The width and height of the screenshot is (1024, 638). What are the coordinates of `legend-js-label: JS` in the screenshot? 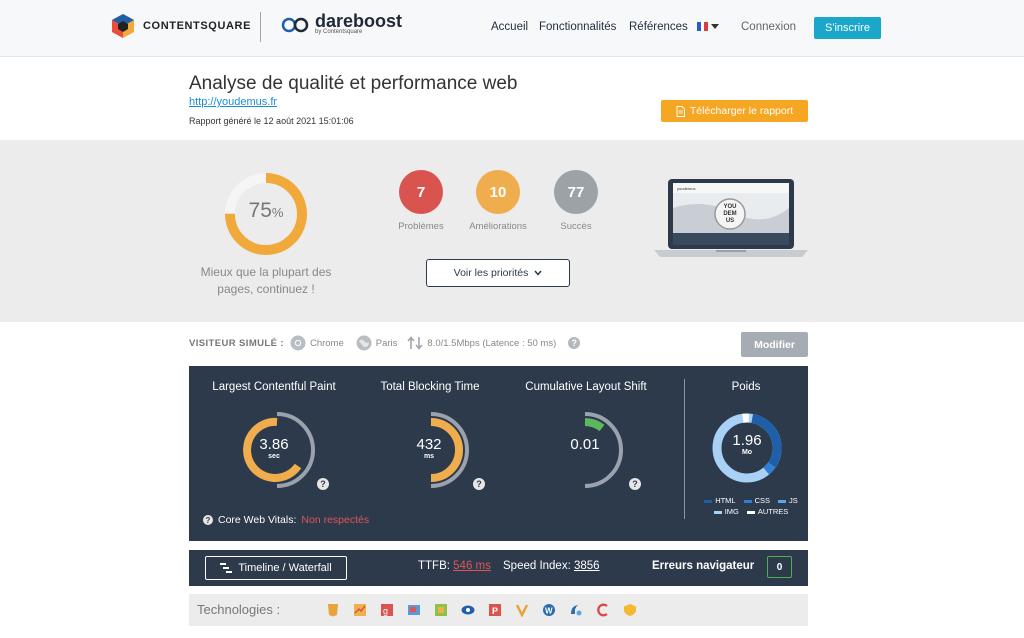 It's located at (793, 500).